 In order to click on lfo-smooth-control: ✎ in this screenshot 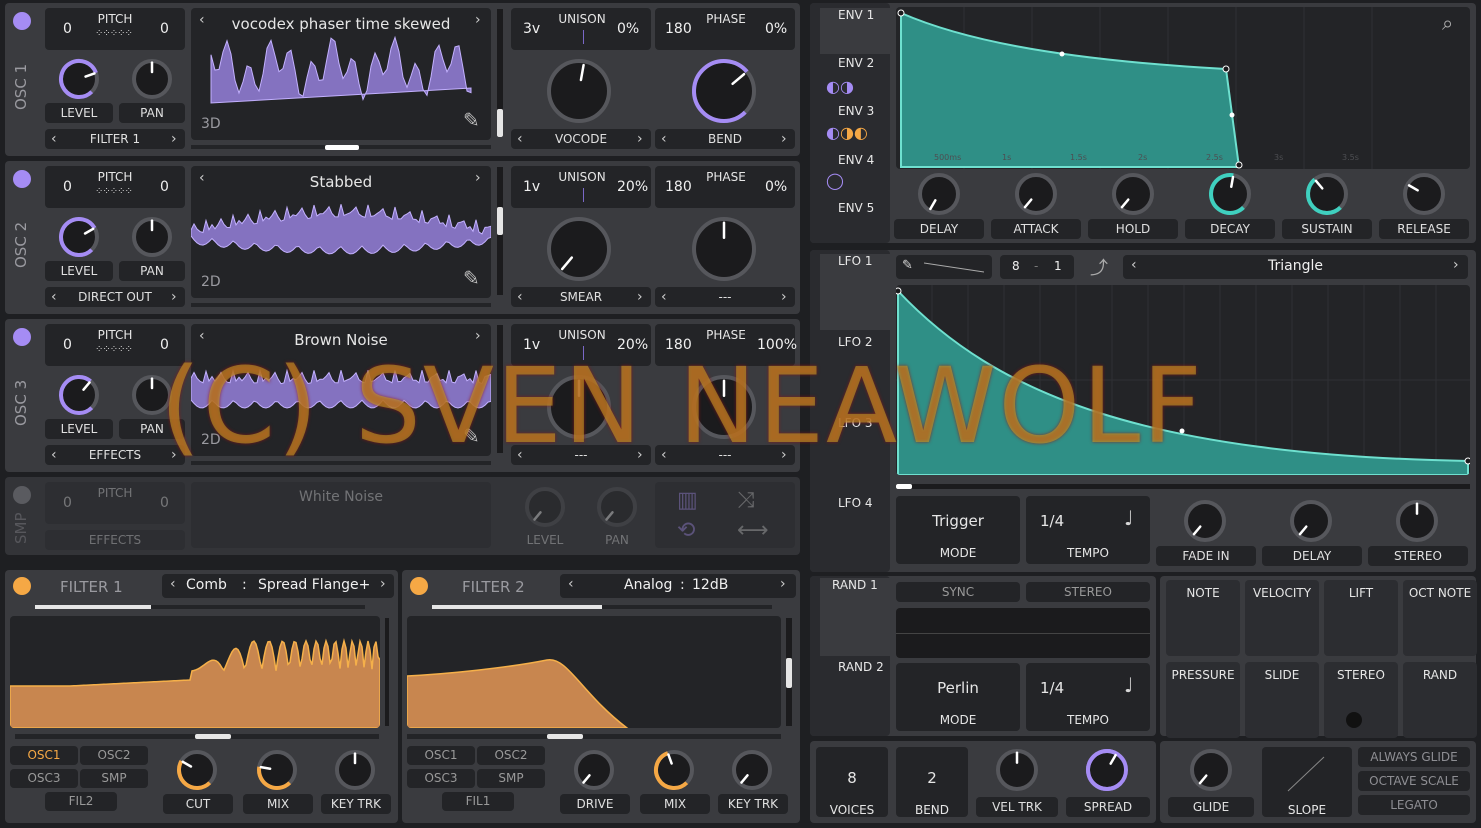, I will do `click(944, 267)`.